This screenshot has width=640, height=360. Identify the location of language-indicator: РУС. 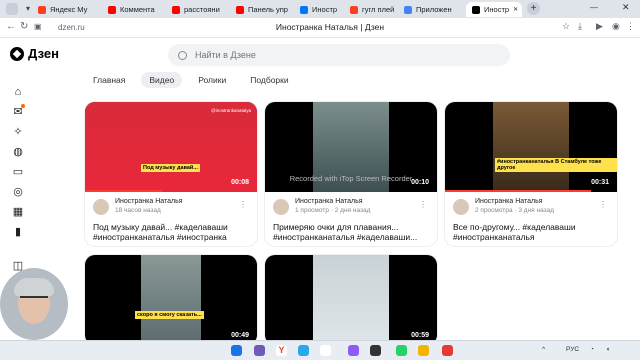
(572, 349).